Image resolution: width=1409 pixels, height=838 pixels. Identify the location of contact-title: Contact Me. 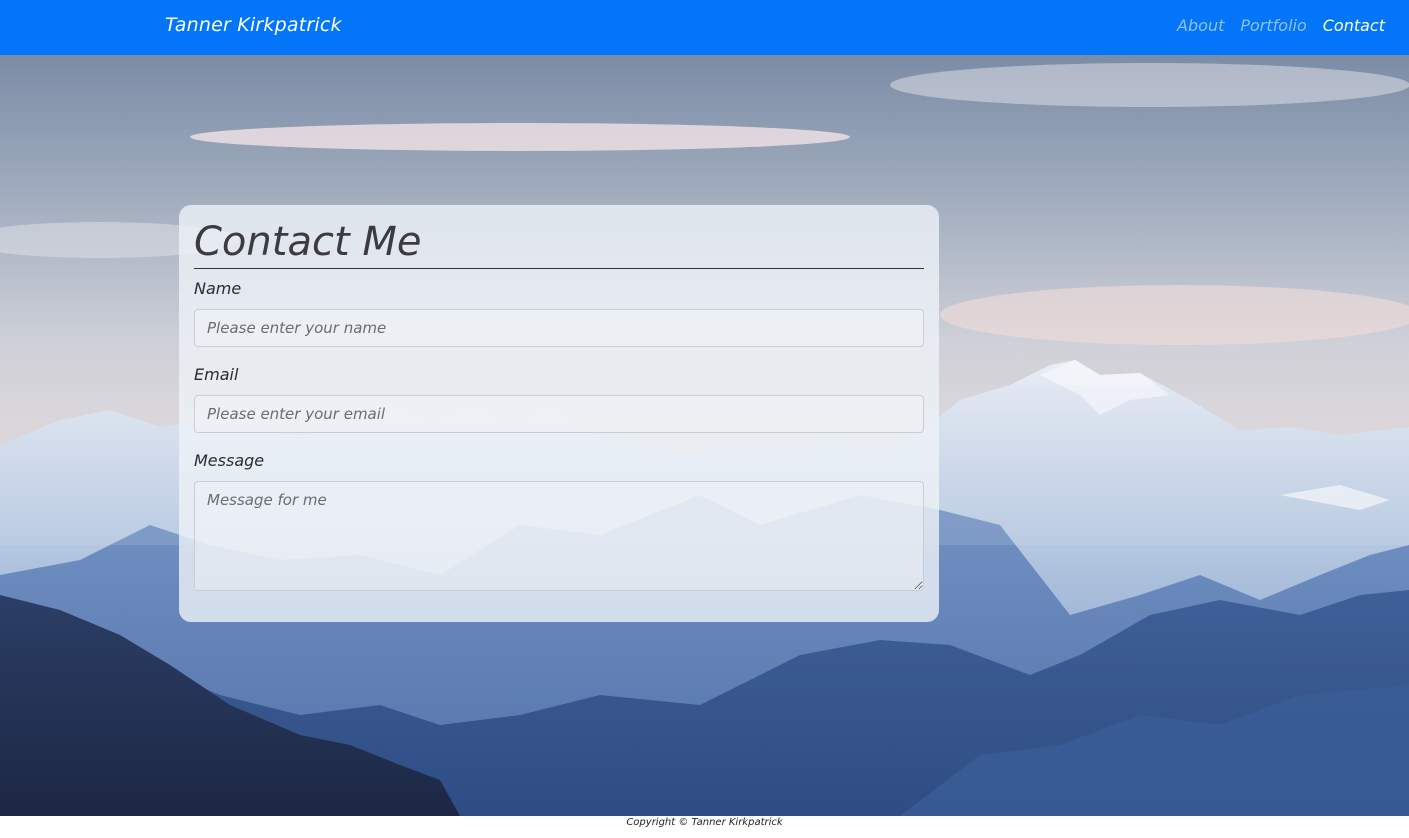
(308, 242).